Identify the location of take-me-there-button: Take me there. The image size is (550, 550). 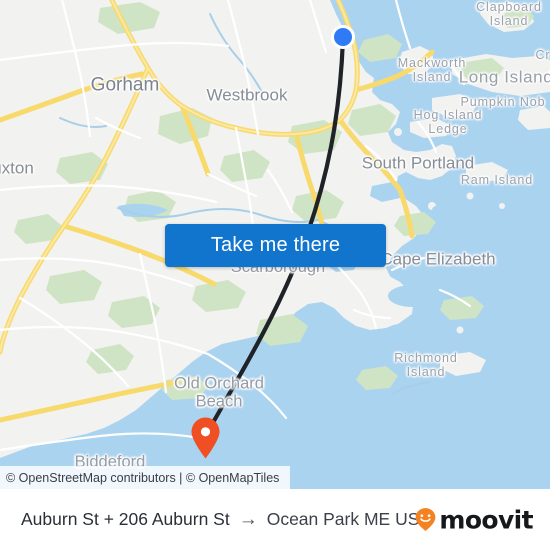
(275, 245).